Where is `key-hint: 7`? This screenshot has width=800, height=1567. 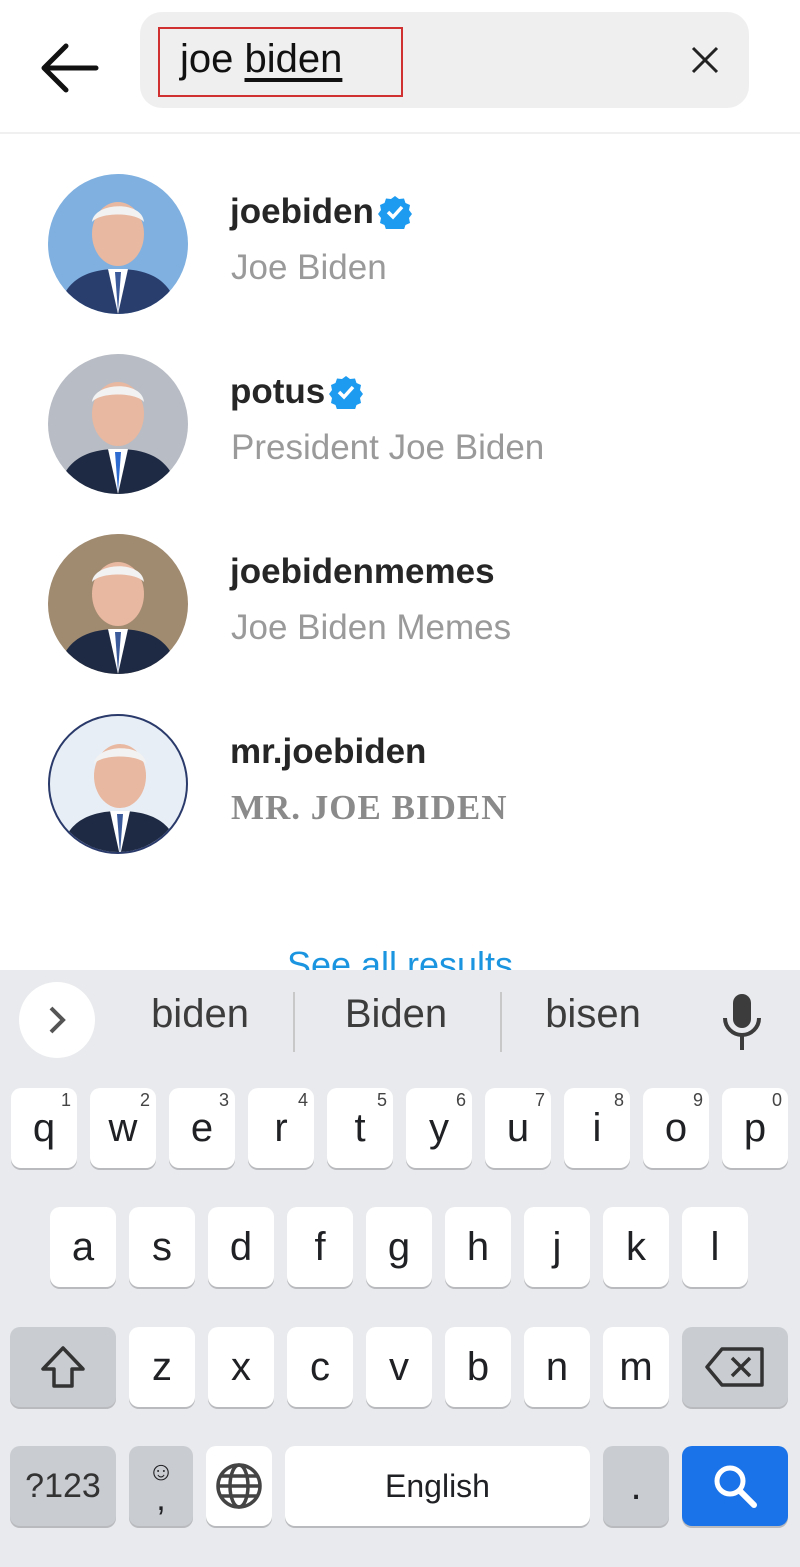 key-hint: 7 is located at coordinates (539, 1100).